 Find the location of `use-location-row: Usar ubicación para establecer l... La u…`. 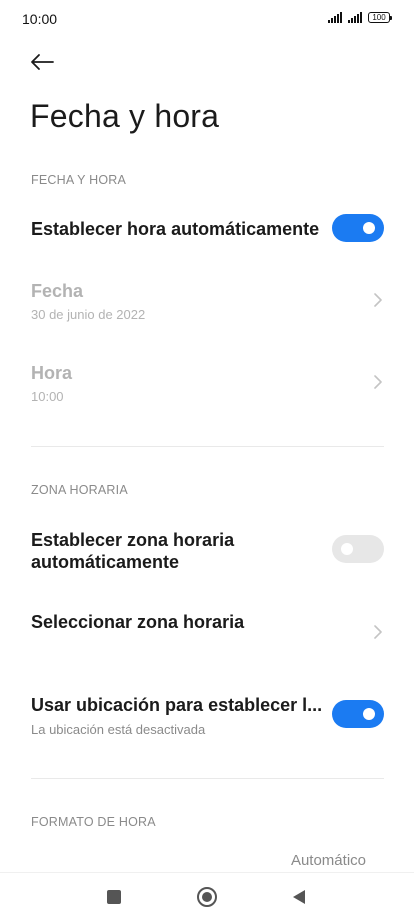

use-location-row: Usar ubicación para establecer l... La u… is located at coordinates (207, 715).